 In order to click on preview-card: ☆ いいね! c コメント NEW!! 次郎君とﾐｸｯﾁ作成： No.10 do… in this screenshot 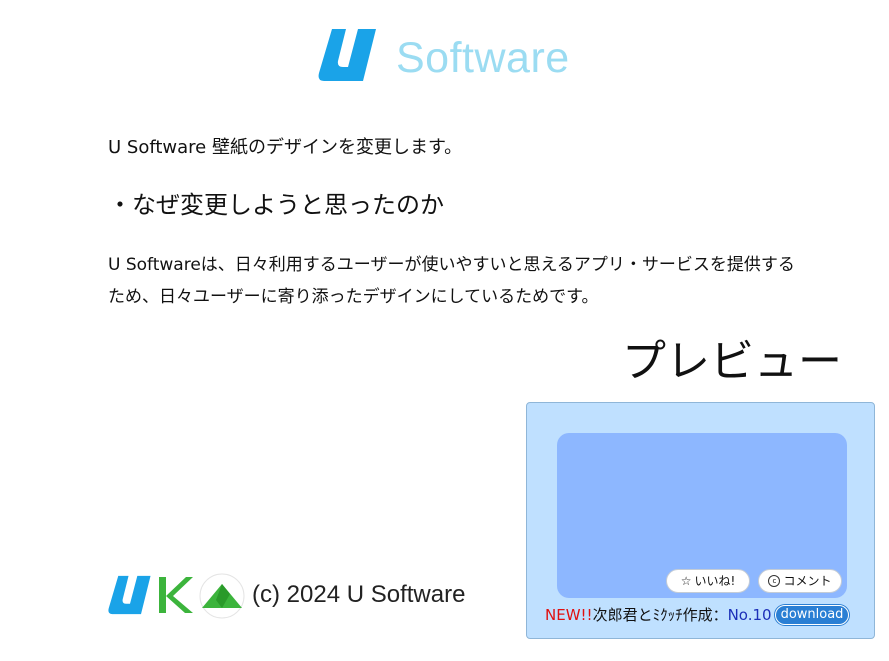, I will do `click(700, 520)`.